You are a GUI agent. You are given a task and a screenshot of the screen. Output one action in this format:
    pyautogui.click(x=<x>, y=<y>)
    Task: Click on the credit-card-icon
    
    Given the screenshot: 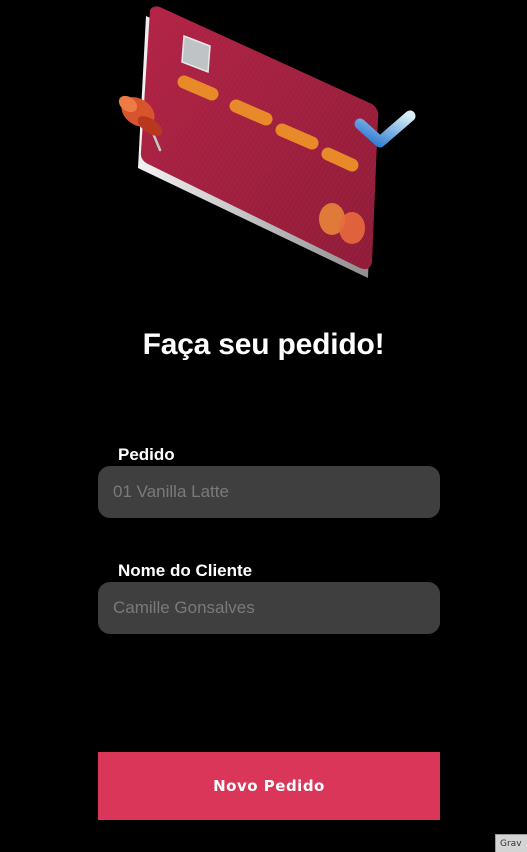 What is the action you would take?
    pyautogui.click(x=258, y=142)
    